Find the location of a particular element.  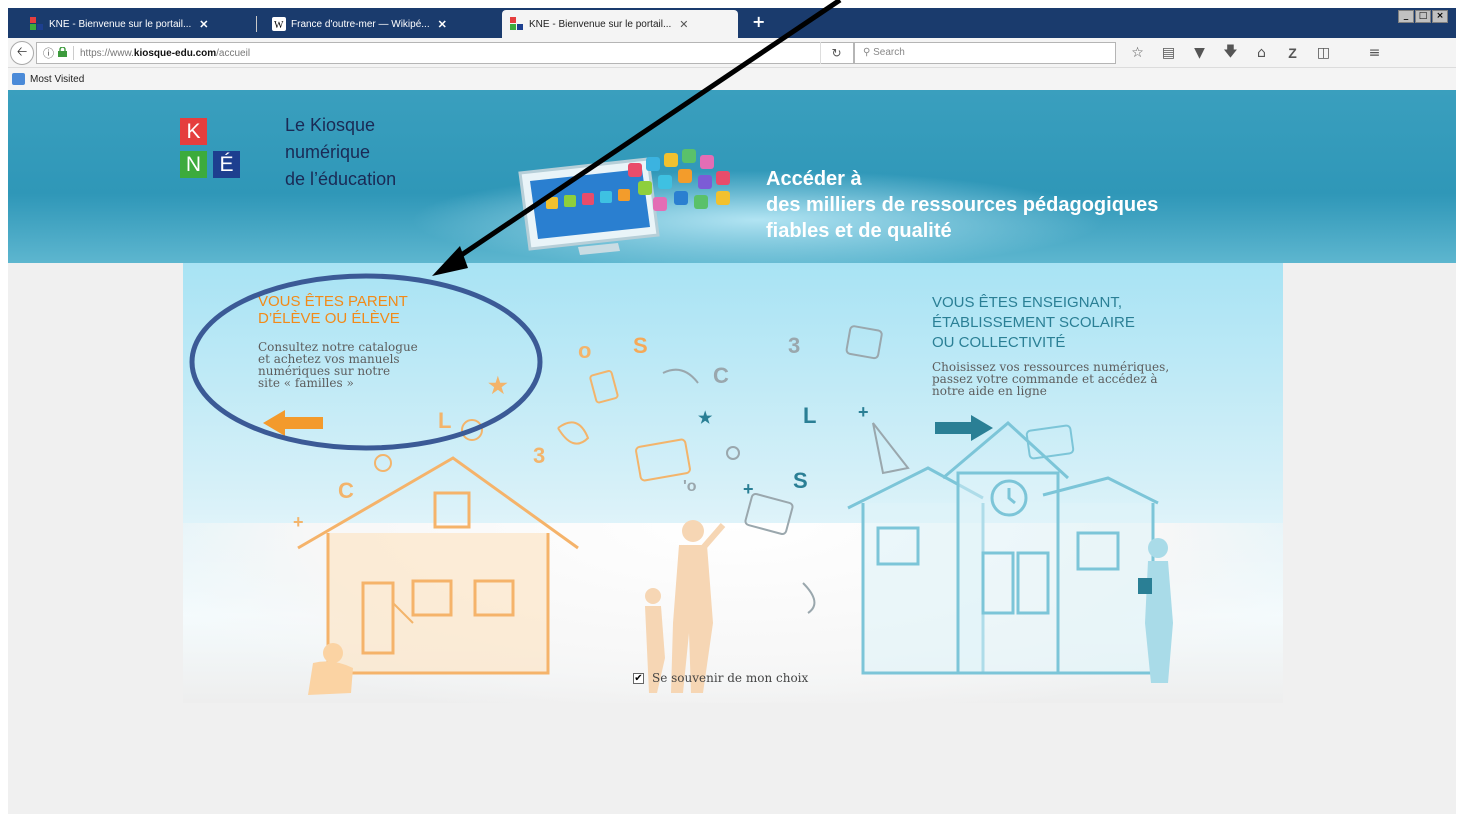

url-divider is located at coordinates (73, 53).